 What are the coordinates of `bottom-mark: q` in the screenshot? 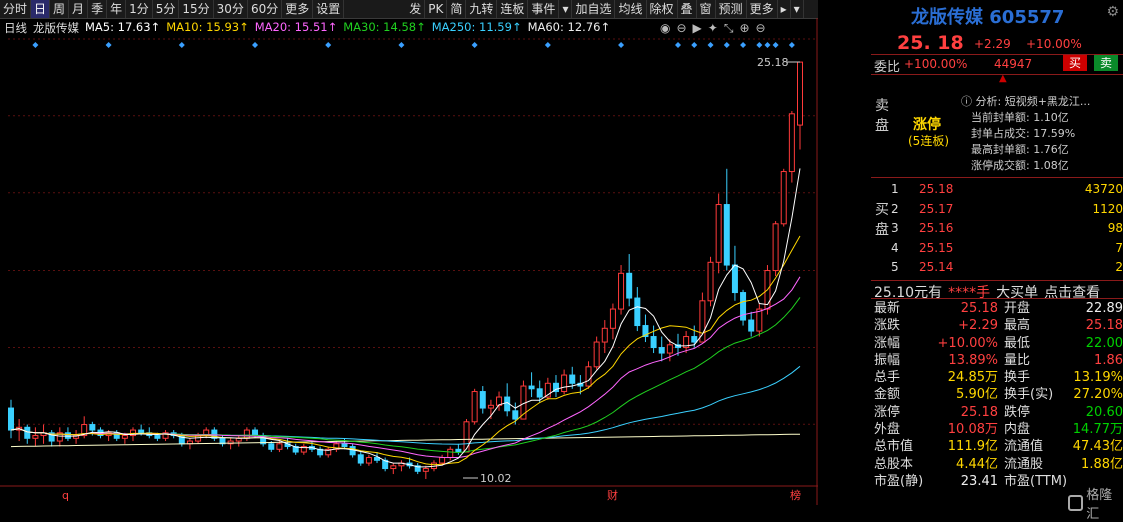 It's located at (65, 495).